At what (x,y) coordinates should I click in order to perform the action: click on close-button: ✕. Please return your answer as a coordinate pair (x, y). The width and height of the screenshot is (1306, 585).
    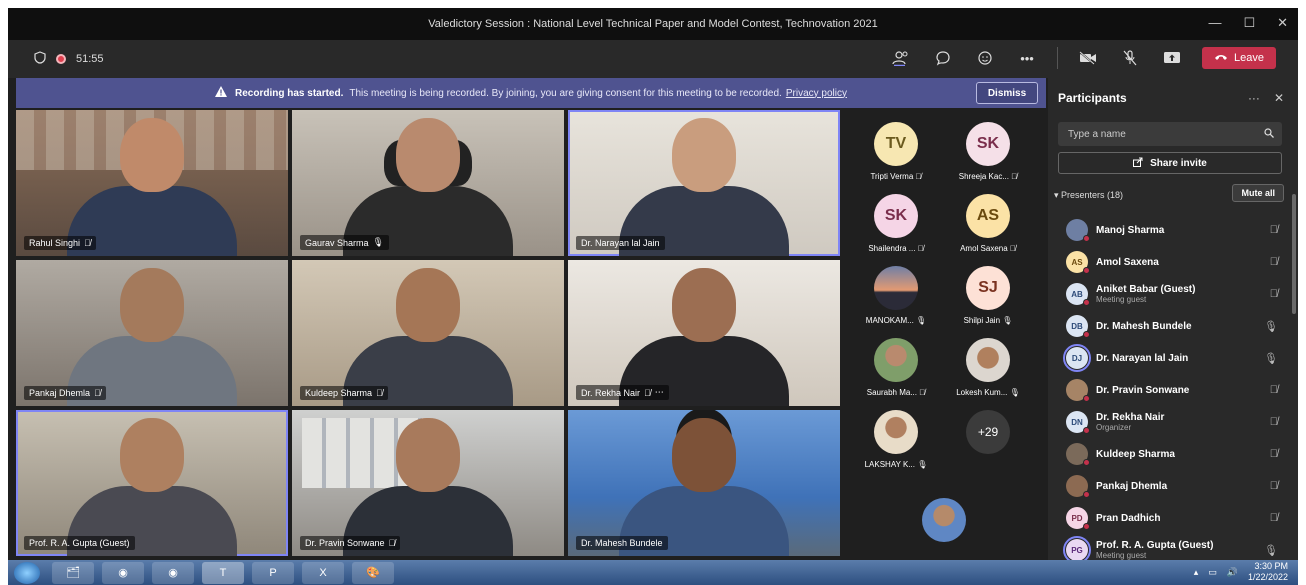
    Looking at the image, I should click on (1282, 23).